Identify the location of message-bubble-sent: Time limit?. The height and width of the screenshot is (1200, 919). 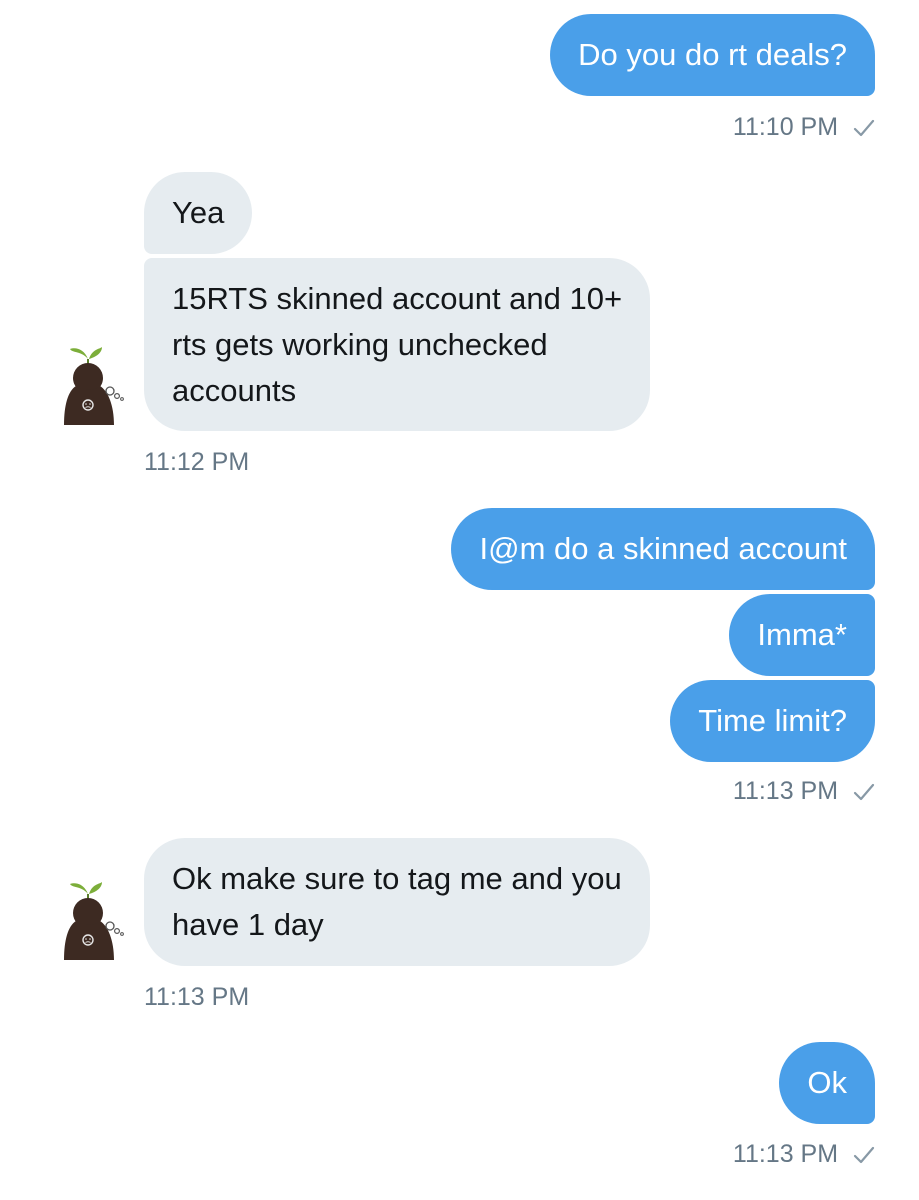
(772, 721).